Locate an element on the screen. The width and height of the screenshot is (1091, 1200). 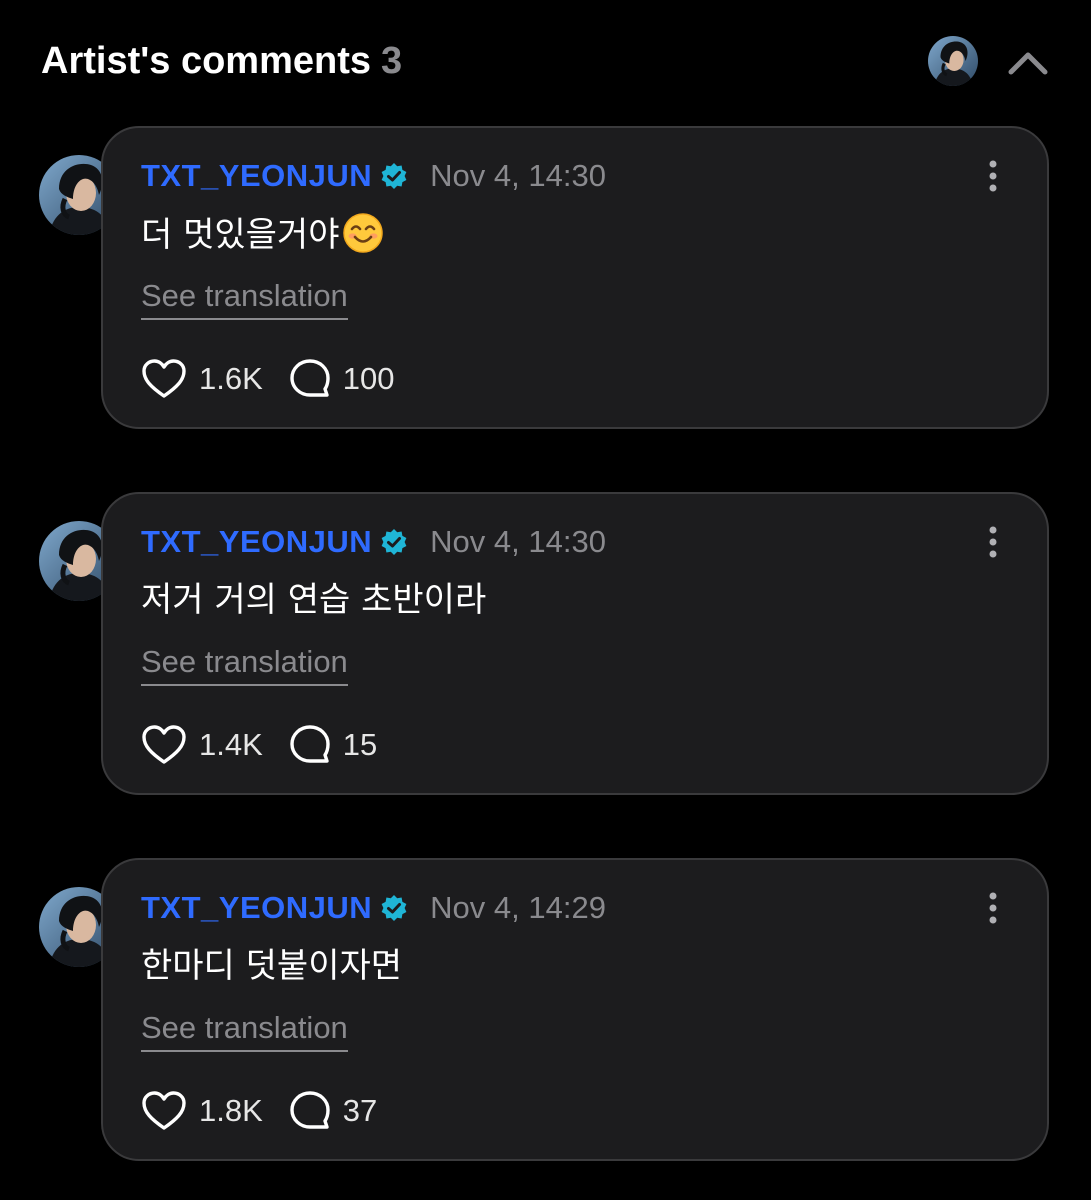
like-button: 1.6K is located at coordinates (202, 379).